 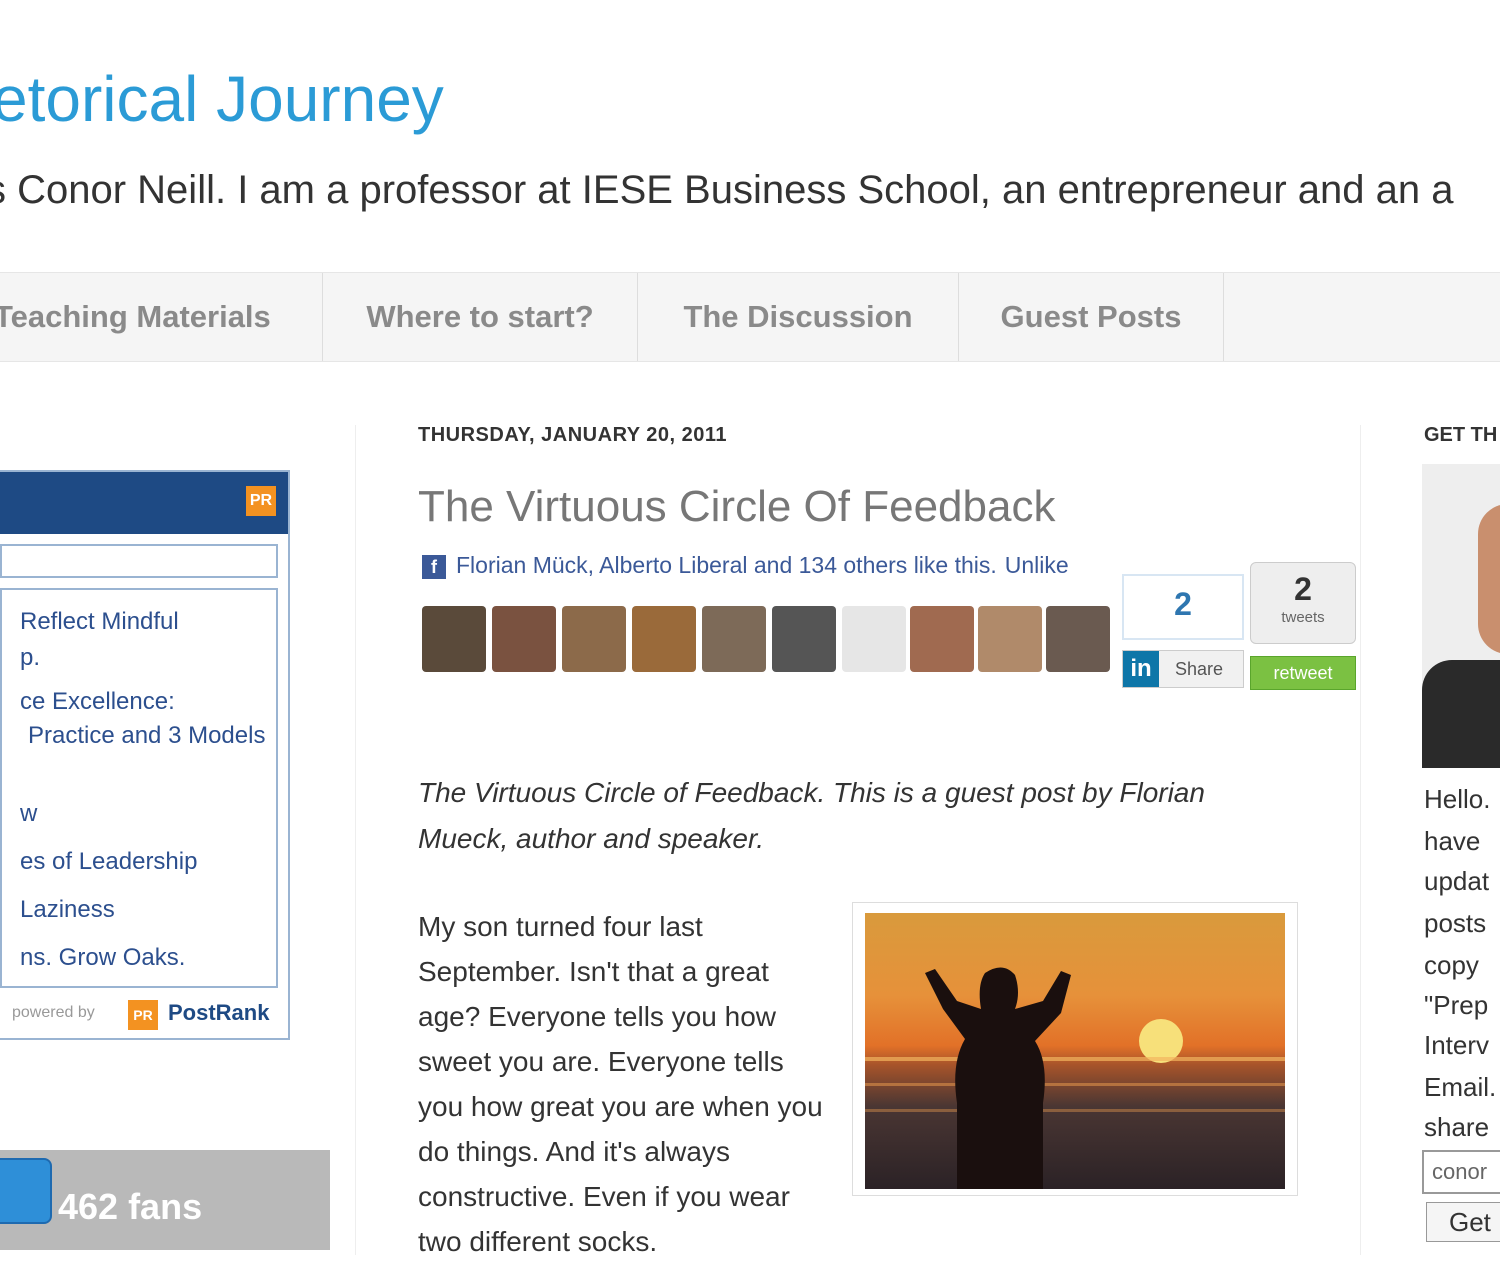 What do you see at coordinates (1091, 317) in the screenshot?
I see `tab-guest-posts: Guest Posts` at bounding box center [1091, 317].